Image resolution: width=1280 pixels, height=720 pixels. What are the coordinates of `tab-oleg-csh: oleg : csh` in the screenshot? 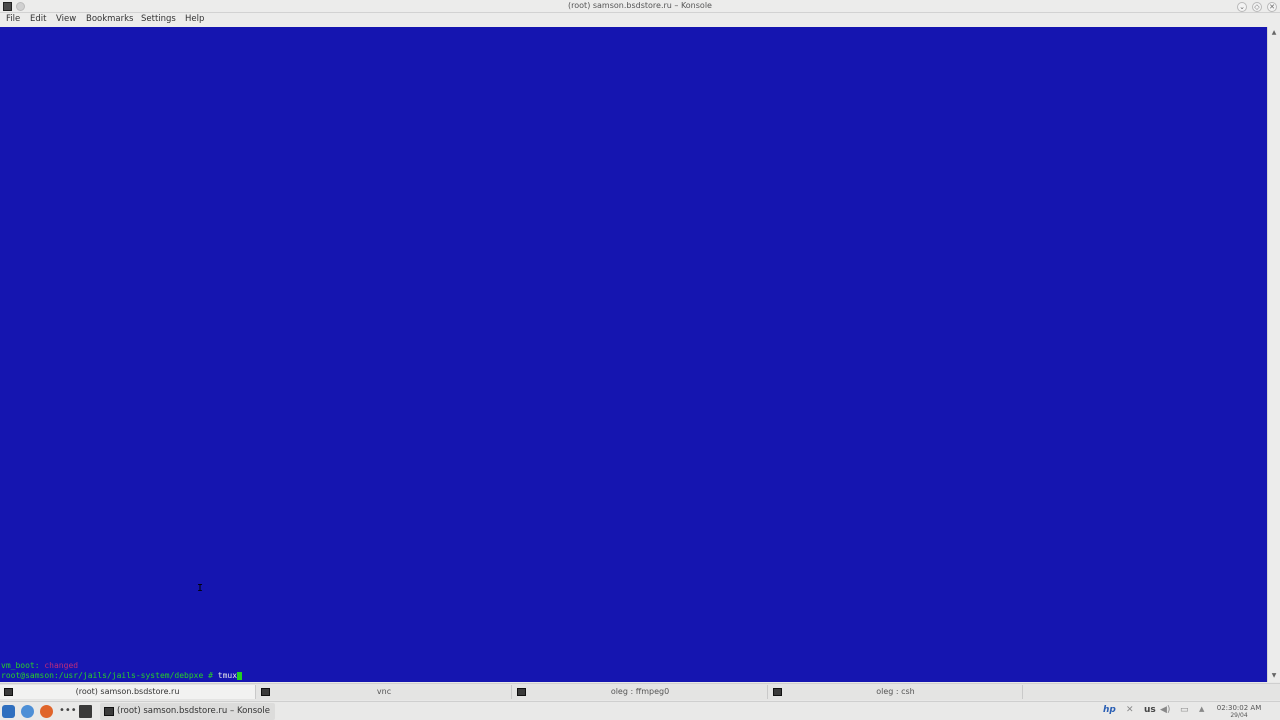 It's located at (896, 692).